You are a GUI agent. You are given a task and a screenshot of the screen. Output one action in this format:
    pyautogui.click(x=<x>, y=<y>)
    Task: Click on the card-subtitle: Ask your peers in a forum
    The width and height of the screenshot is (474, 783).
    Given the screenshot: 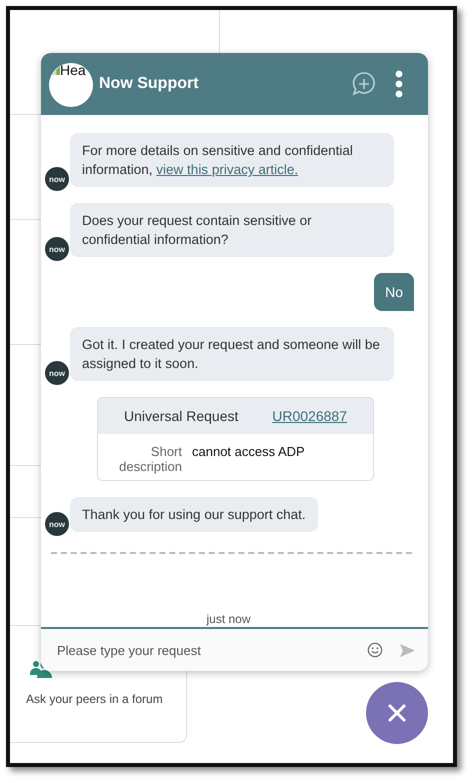 What is the action you would take?
    pyautogui.click(x=95, y=699)
    